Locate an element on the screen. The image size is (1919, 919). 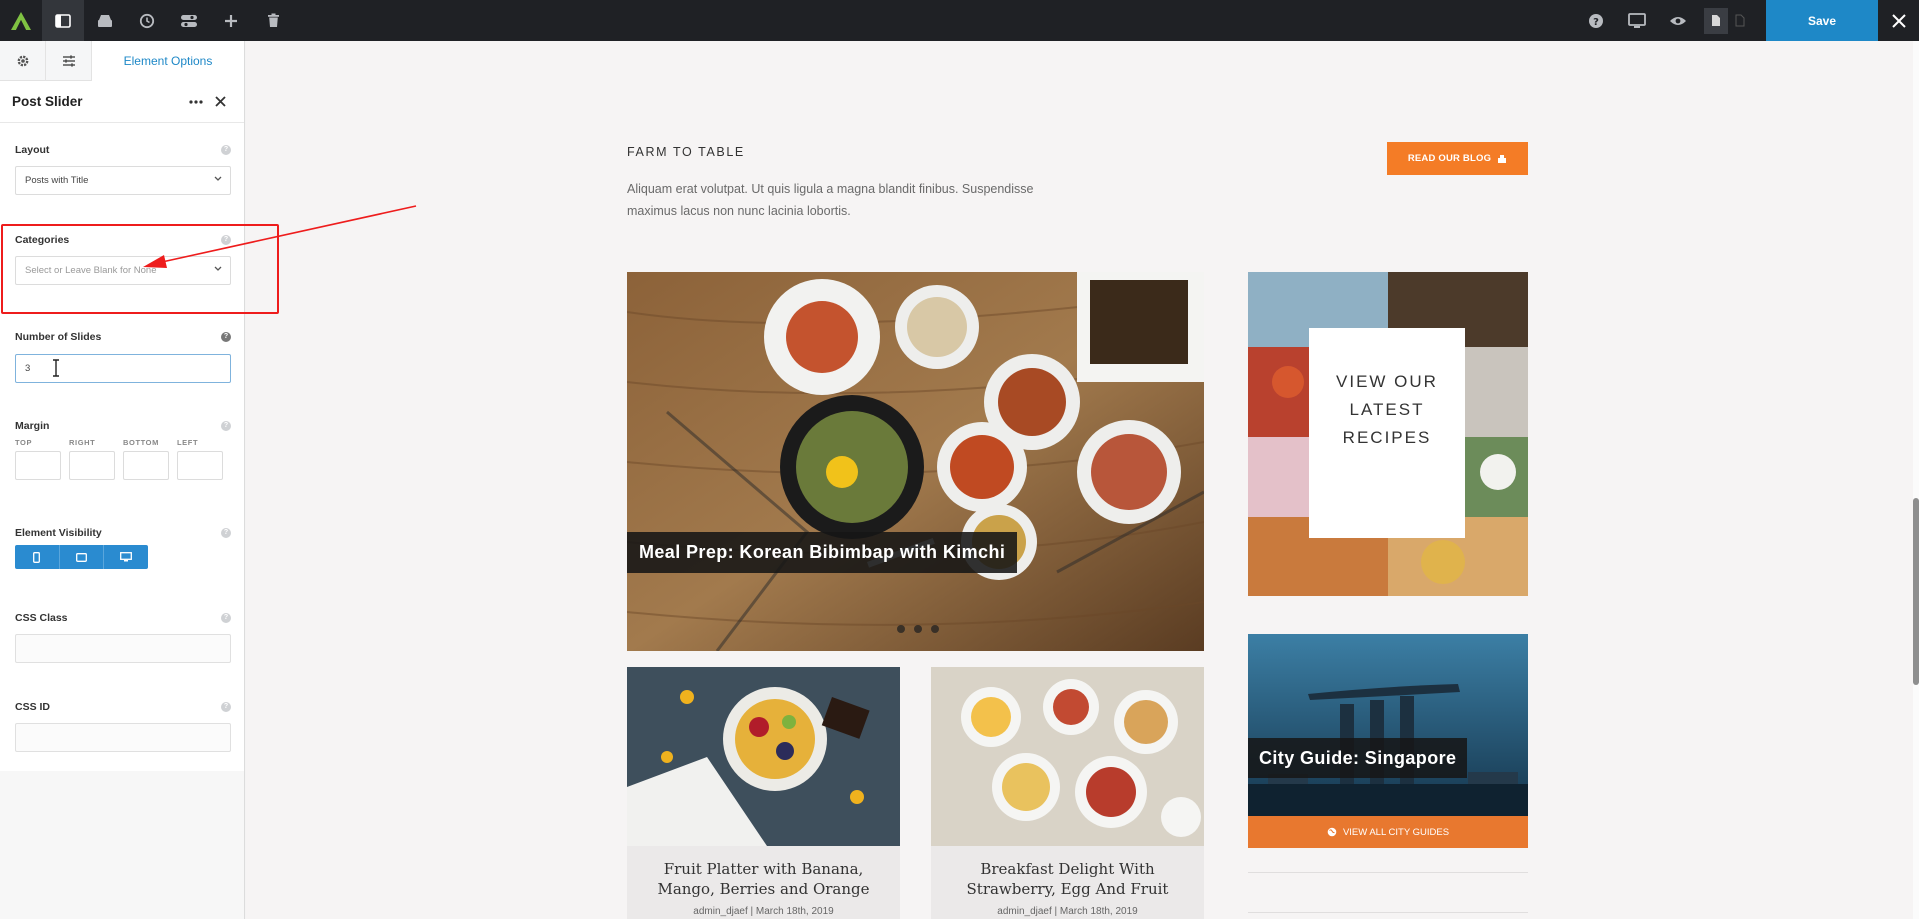
sidebar-toggle-icon is located at coordinates (63, 20).